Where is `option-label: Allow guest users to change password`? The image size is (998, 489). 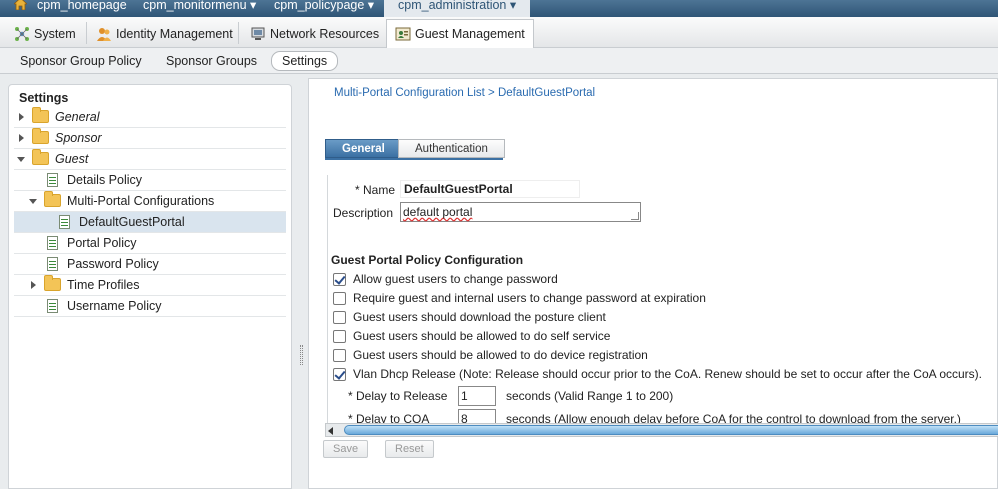 option-label: Allow guest users to change password is located at coordinates (455, 279).